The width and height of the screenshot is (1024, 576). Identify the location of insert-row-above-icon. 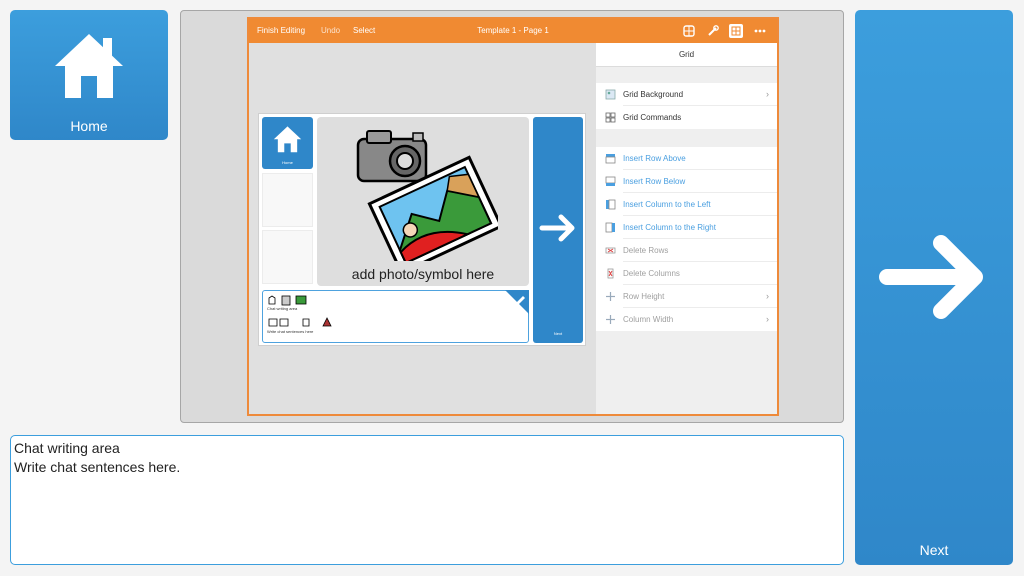
(610, 159).